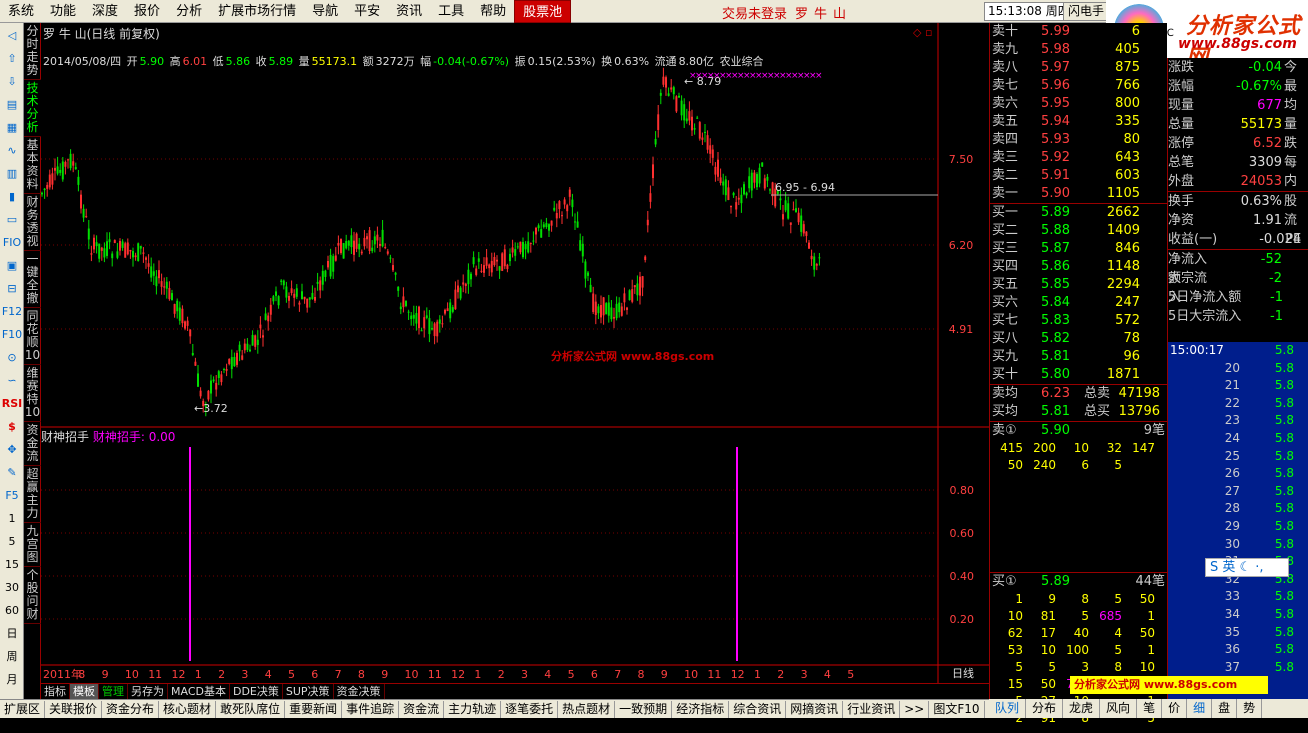 Image resolution: width=1308 pixels, height=733 pixels. I want to click on vtab-5: 同花顺10, so click(32, 336).